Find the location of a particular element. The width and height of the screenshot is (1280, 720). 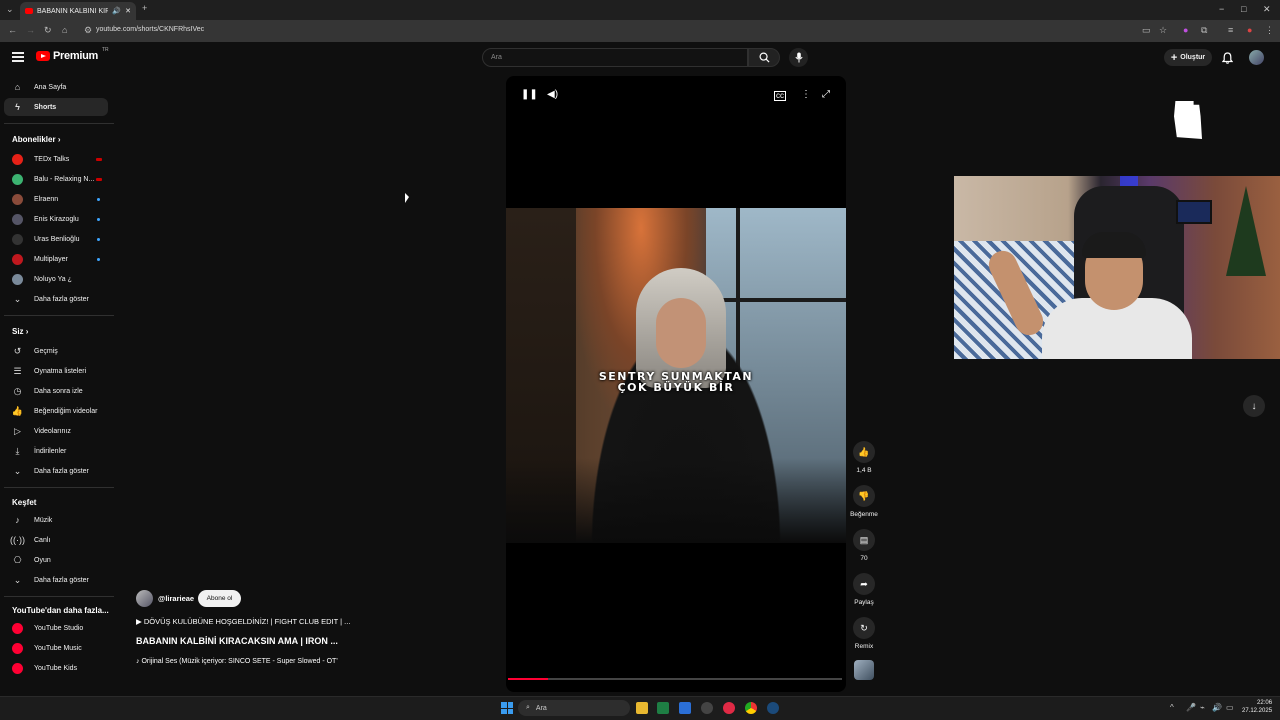

remix-button: ↻ Remix is located at coordinates (864, 633).